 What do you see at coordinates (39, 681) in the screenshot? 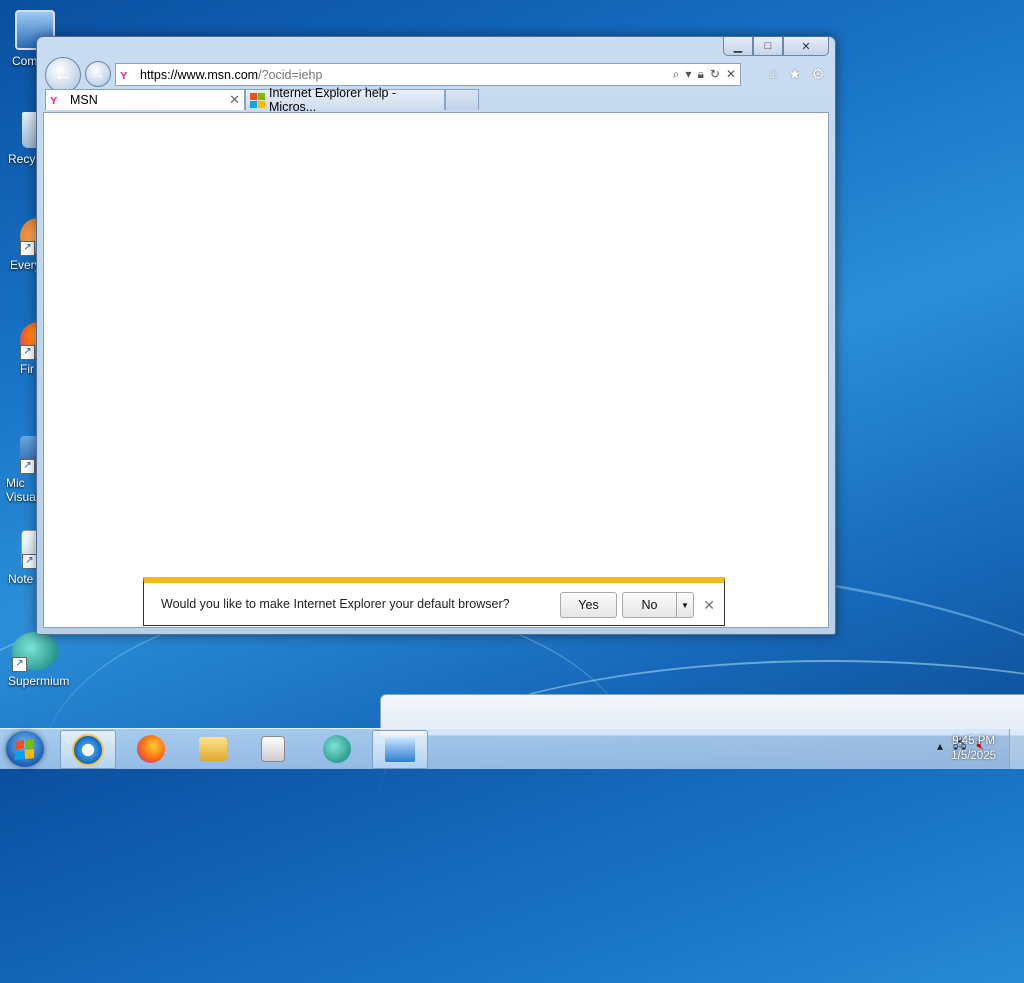
I see `desktop-icon-label: Supermium` at bounding box center [39, 681].